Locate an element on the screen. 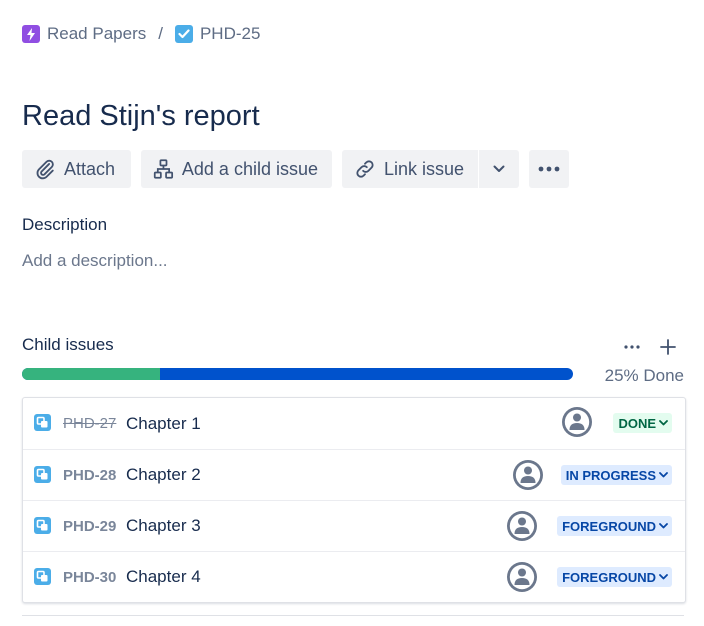  add-child-issue-button: Add a child issue is located at coordinates (236, 169).